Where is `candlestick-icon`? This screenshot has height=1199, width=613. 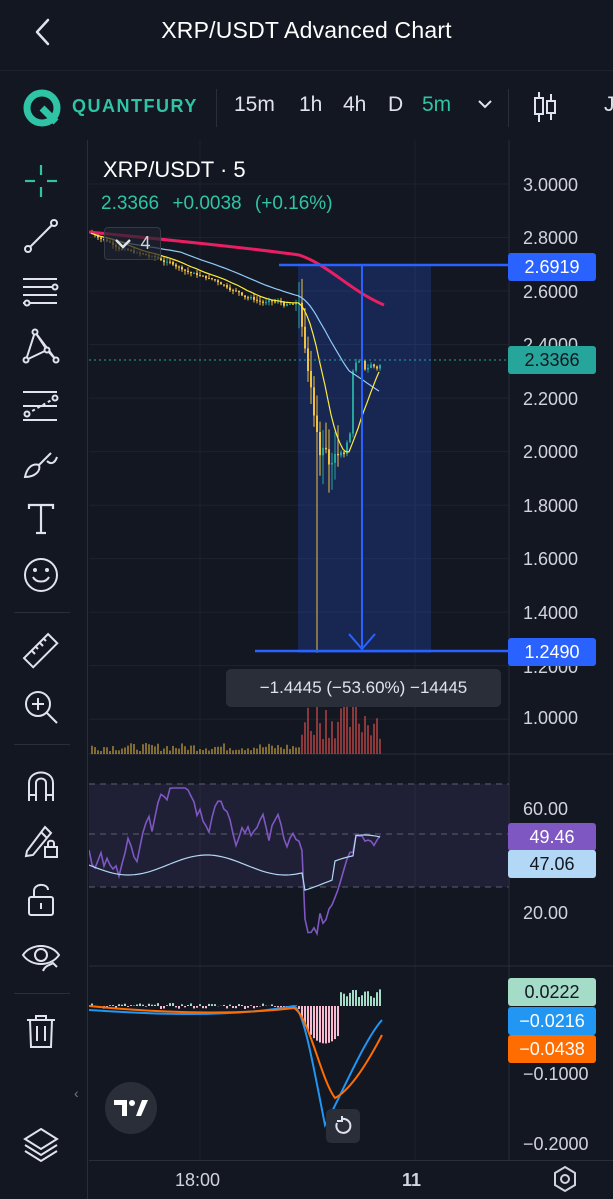 candlestick-icon is located at coordinates (545, 107).